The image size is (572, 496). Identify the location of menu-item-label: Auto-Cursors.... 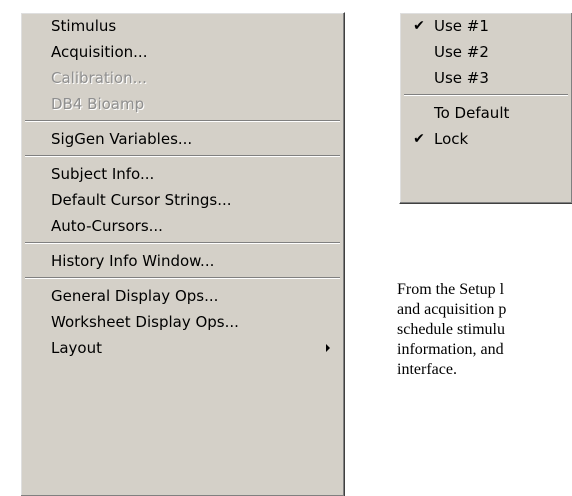
(107, 226).